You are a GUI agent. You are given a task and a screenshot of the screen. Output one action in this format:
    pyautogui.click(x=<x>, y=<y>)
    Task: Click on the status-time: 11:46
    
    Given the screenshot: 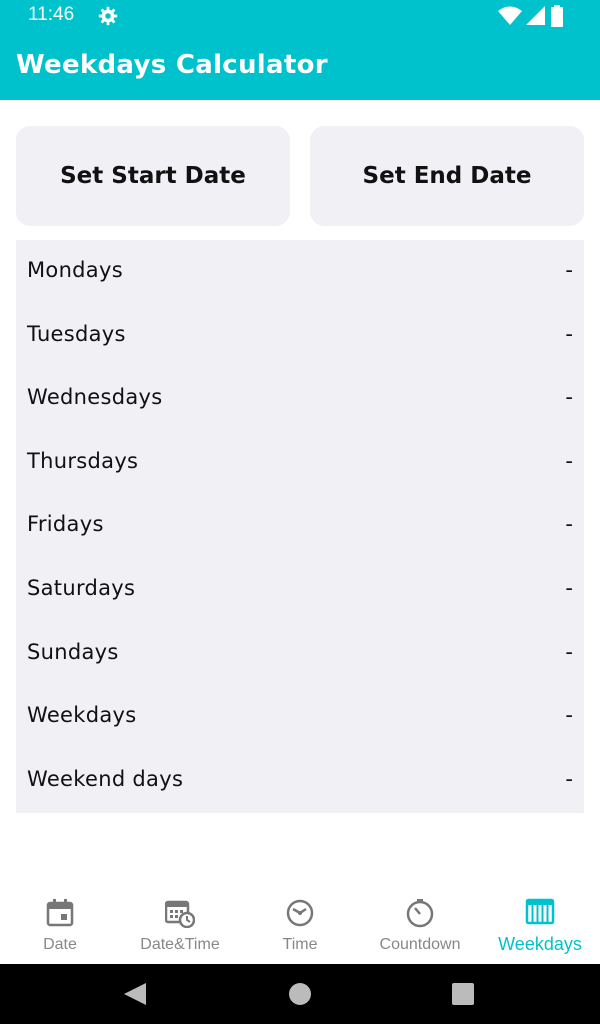 What is the action you would take?
    pyautogui.click(x=51, y=14)
    